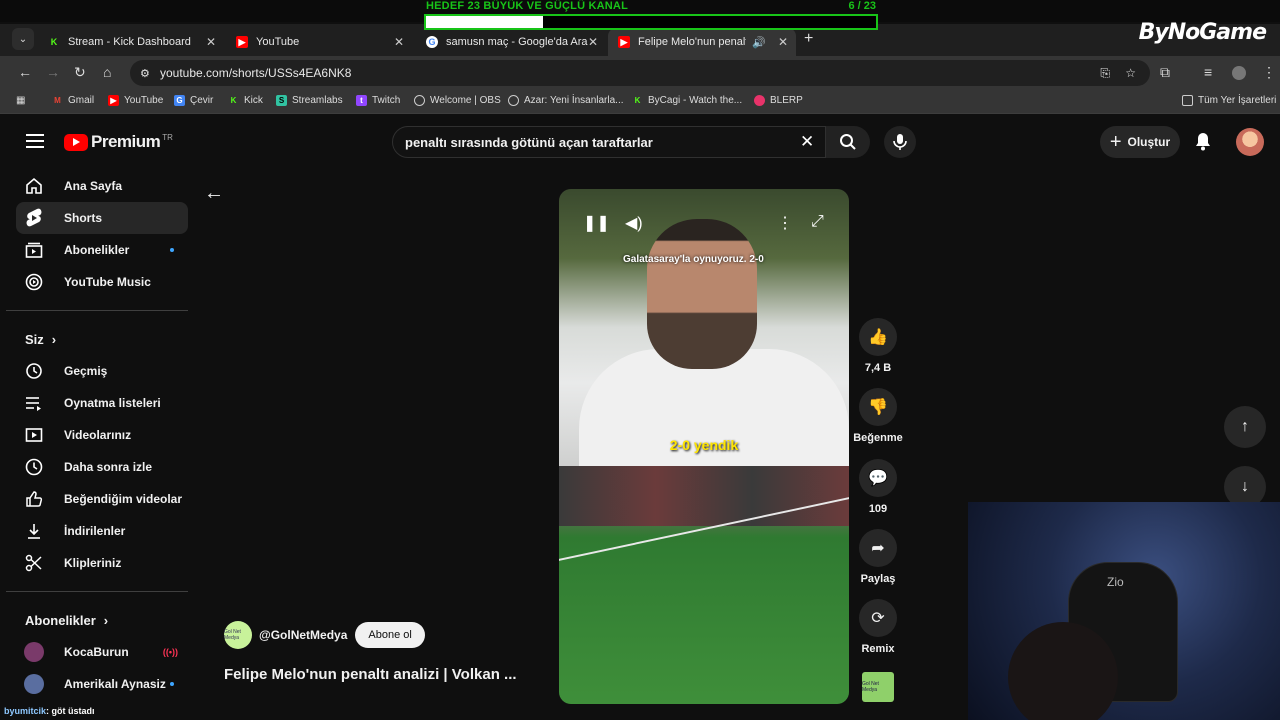 This screenshot has width=1280, height=720. Describe the element at coordinates (131, 42) in the screenshot. I see `tab-kick-dashboard: K Stream - Kick Dashboard ✕` at that location.